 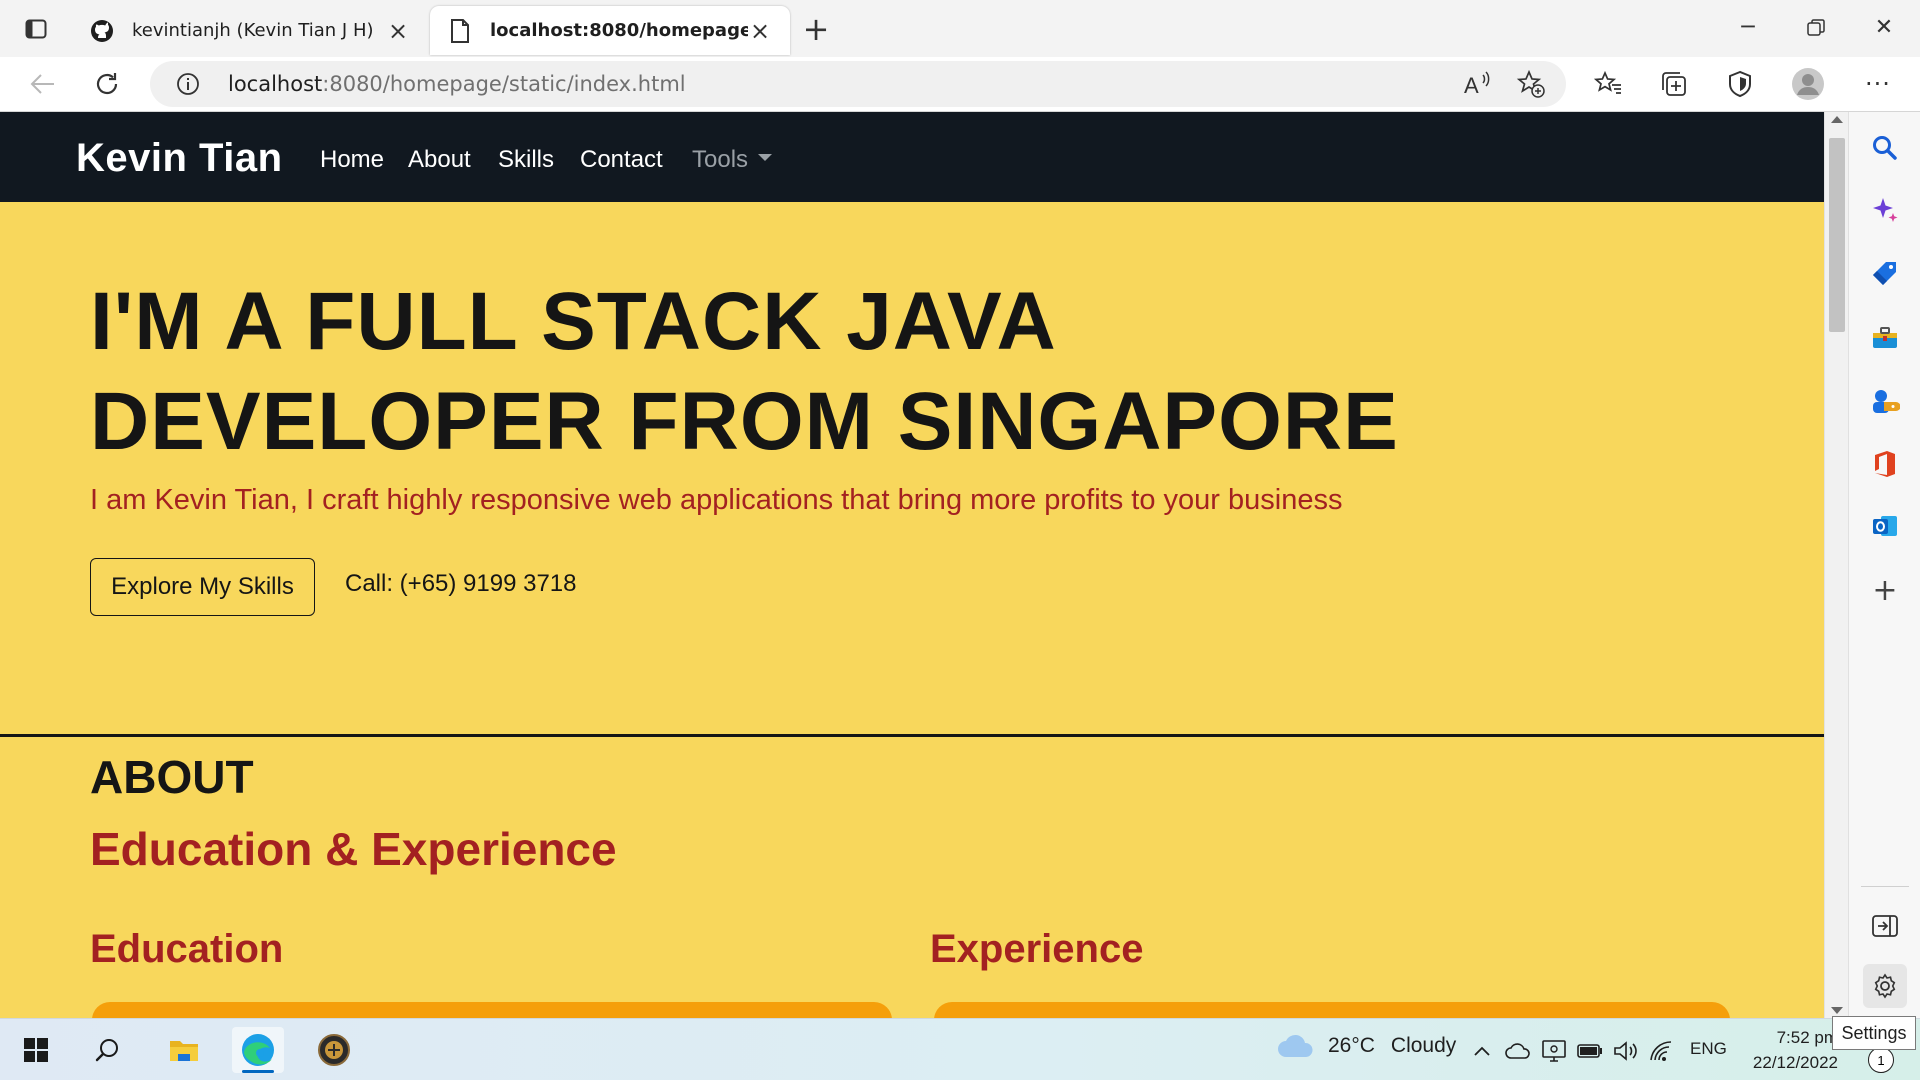 I want to click on scroll-down-icon, so click(x=1837, y=1010).